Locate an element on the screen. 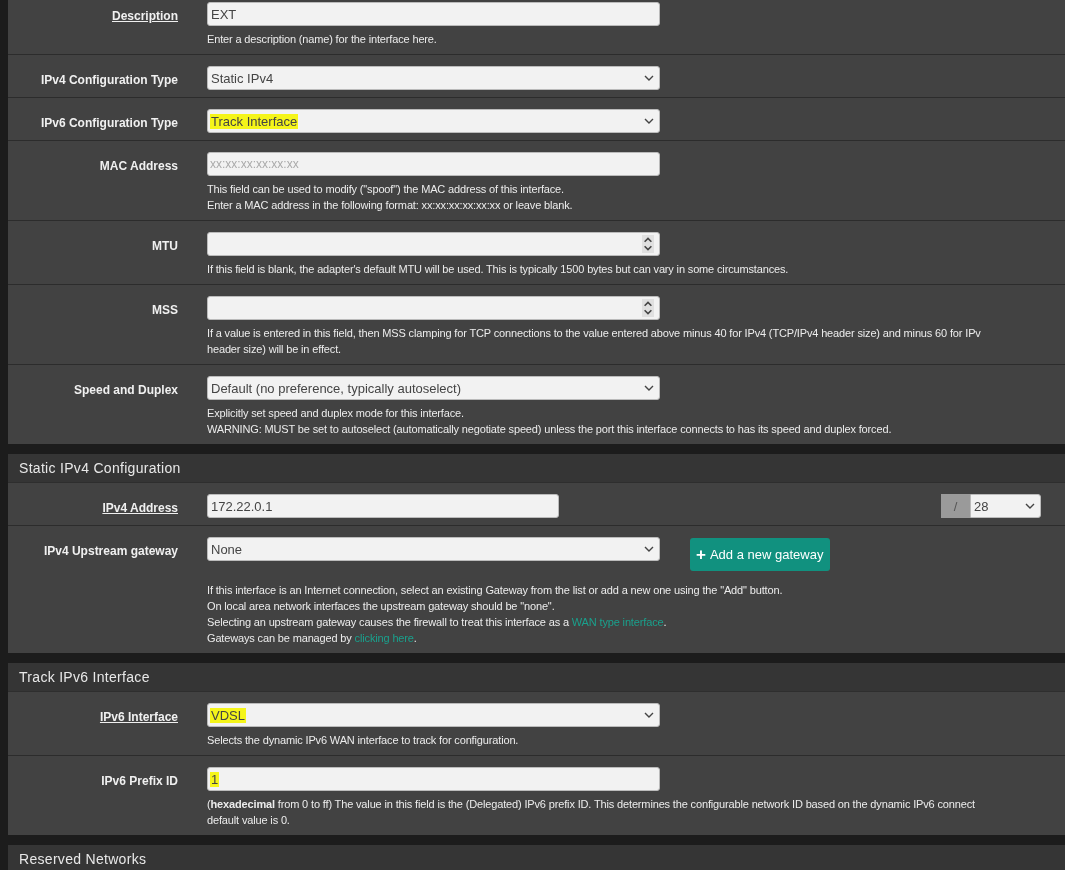 Image resolution: width=1065 pixels, height=870 pixels. help-text: header size) will be in effect. is located at coordinates (274, 349).